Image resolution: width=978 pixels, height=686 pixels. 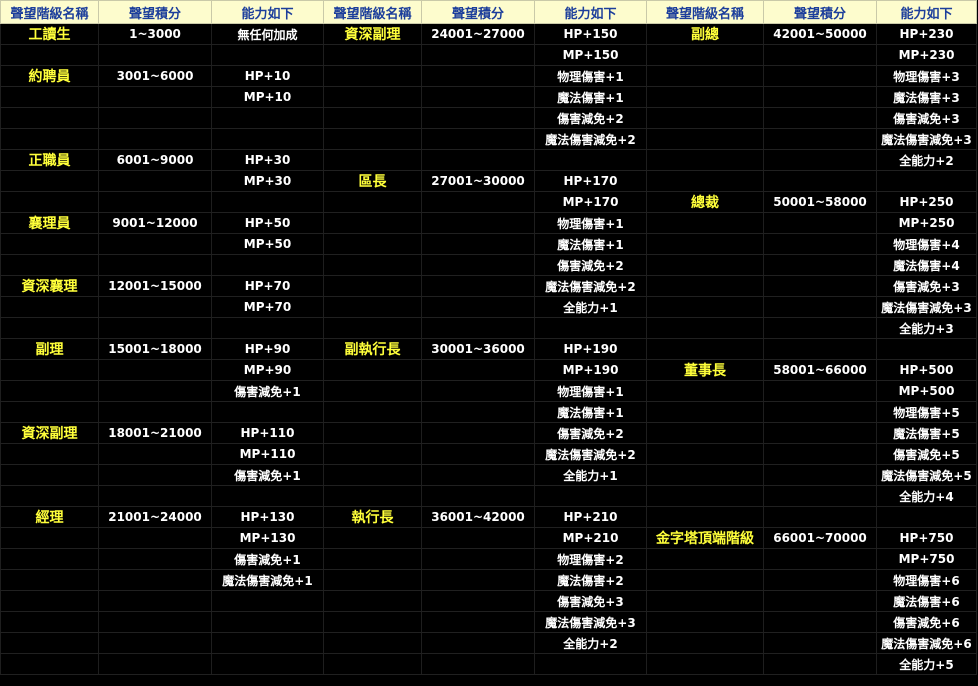 I want to click on header-abilities-2: 能力如下, so click(x=590, y=12).